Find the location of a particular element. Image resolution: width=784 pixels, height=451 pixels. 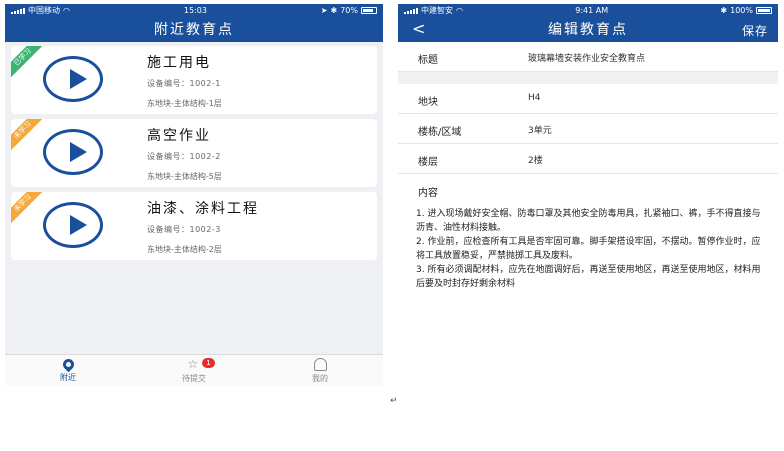

device-number: 设备编号：1002-1 is located at coordinates (184, 83).